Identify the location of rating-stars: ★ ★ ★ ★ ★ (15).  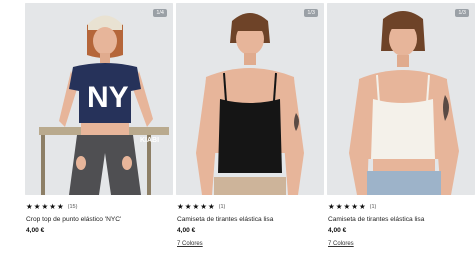
(51, 207).